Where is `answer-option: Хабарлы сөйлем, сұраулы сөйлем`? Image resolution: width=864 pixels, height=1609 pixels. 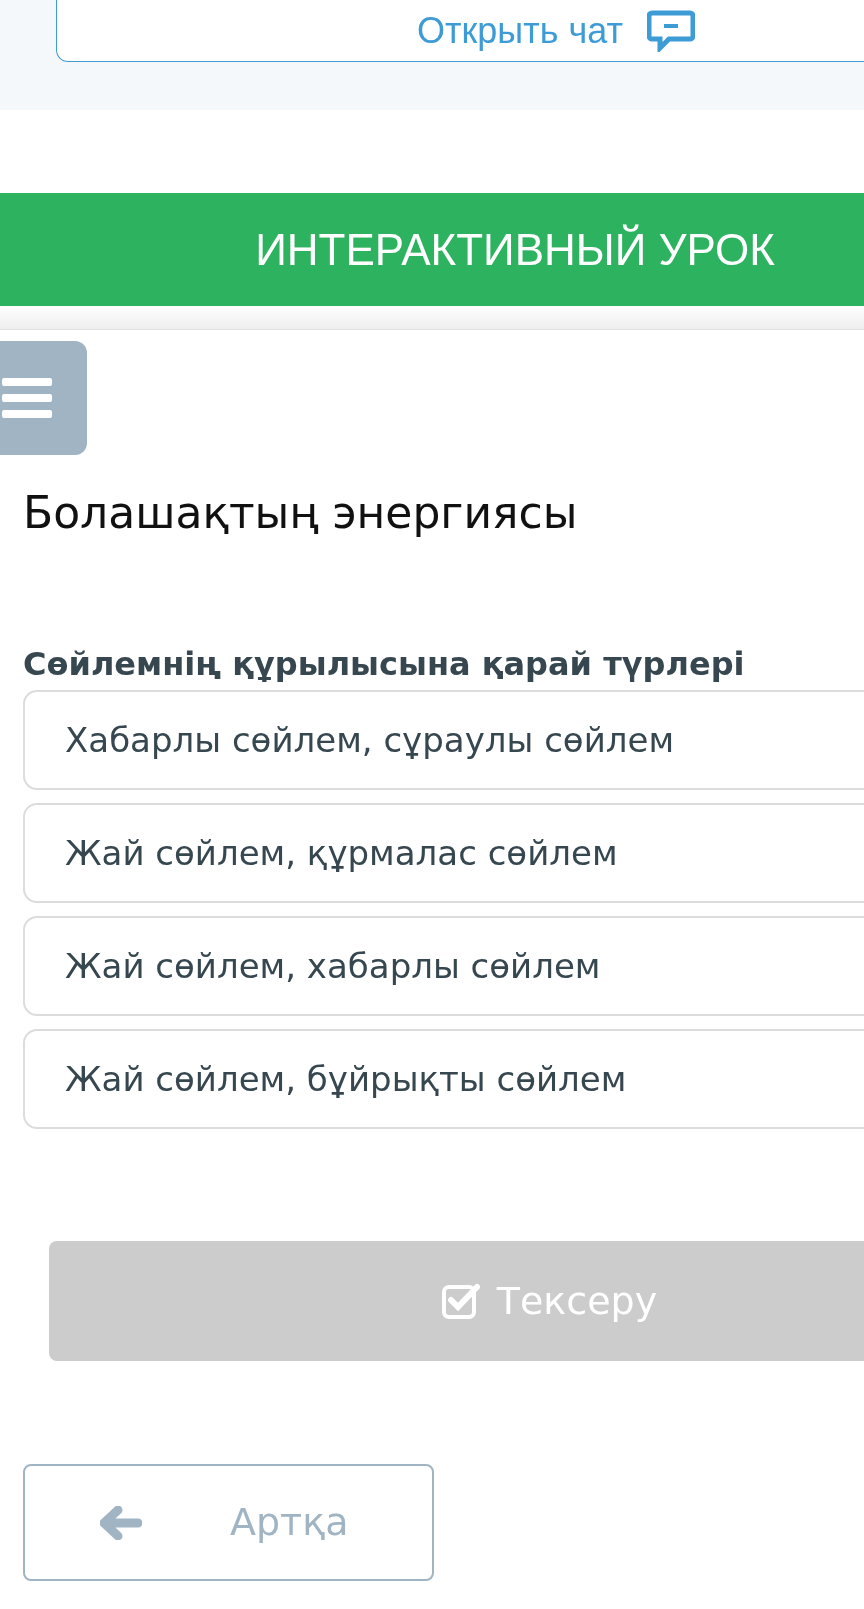 answer-option: Хабарлы сөйлем, сұраулы сөйлем is located at coordinates (443, 740).